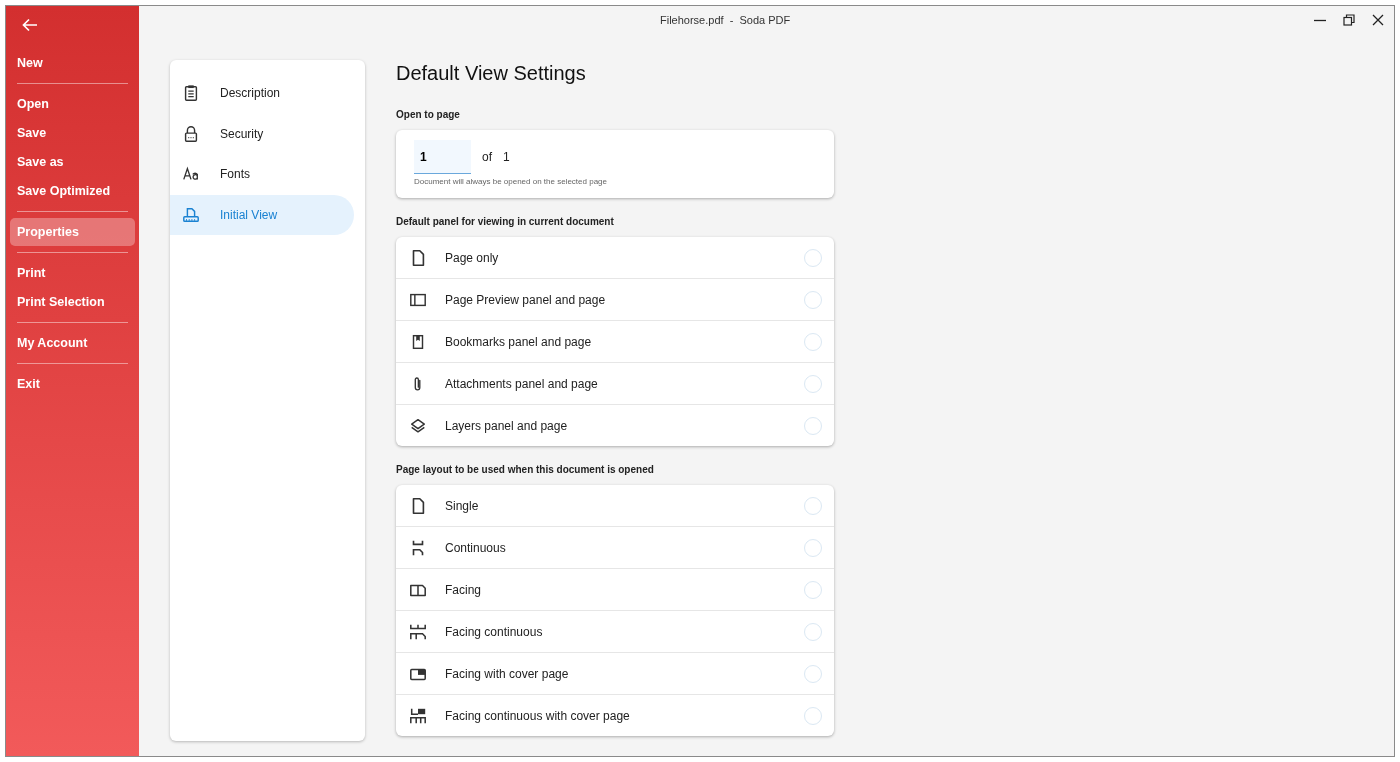 The image size is (1400, 762). I want to click on menu-item: Save, so click(72, 133).